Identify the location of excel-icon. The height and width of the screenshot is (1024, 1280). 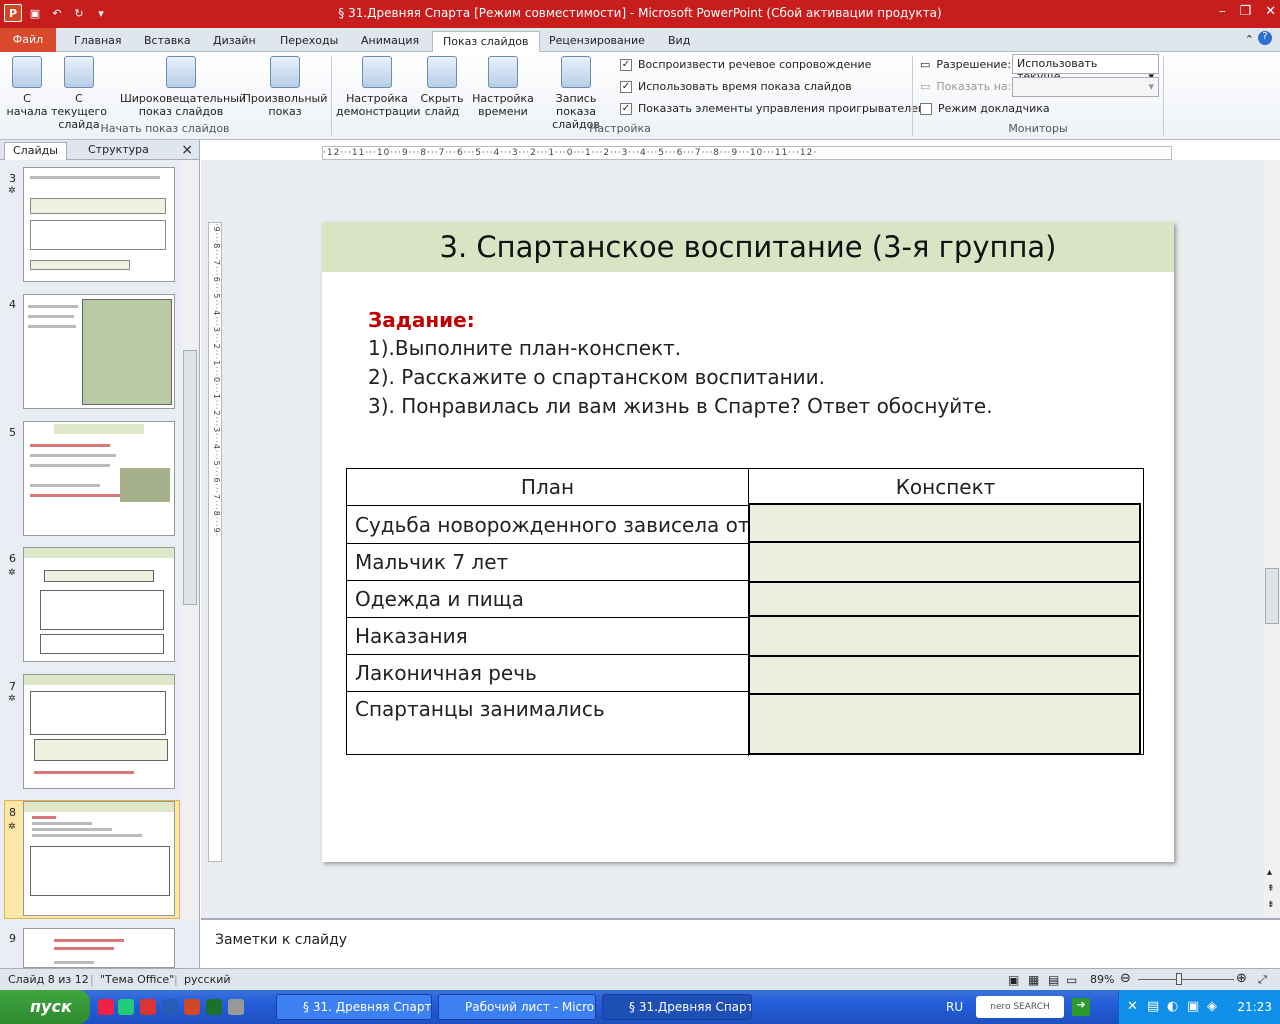
(214, 1007).